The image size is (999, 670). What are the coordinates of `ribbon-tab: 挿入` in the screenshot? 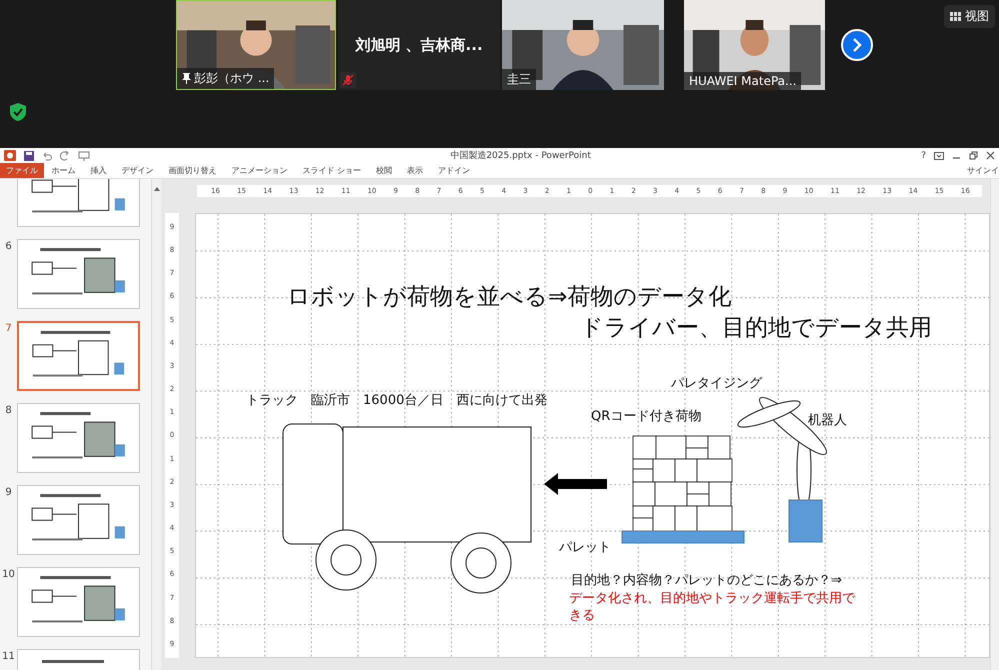 It's located at (98, 170).